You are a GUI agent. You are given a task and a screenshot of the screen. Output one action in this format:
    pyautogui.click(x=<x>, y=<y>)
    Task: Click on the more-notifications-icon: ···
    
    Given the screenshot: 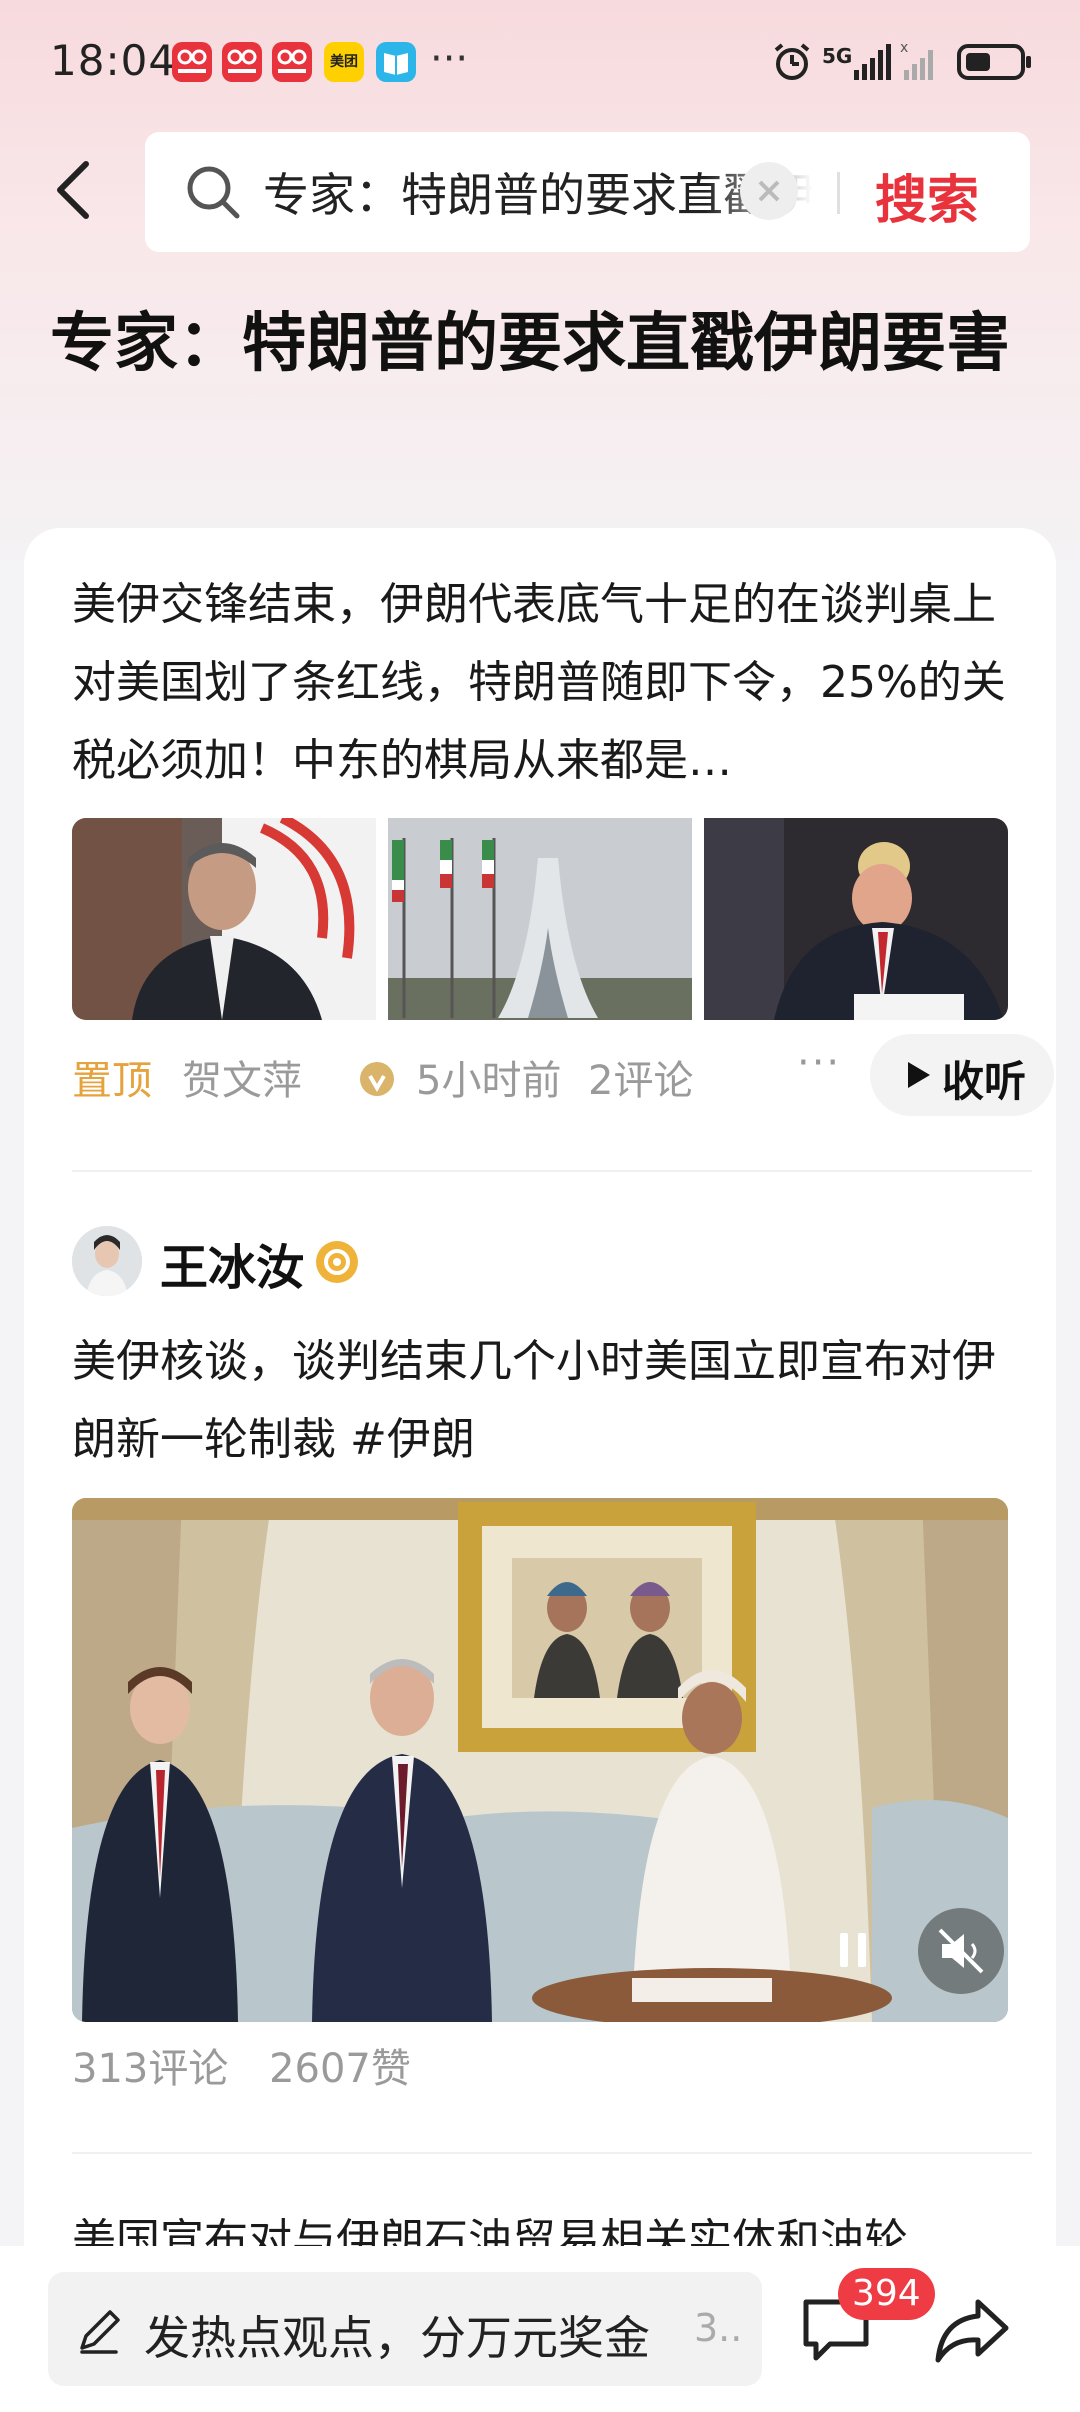 What is the action you would take?
    pyautogui.click(x=449, y=59)
    